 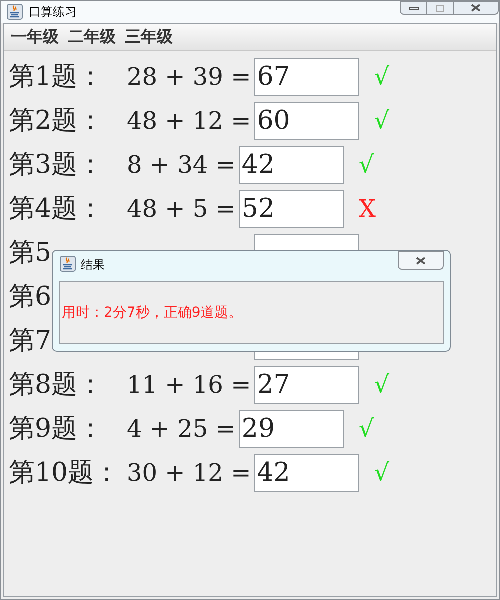 I want to click on equation: 48 + 5 =, so click(x=181, y=209).